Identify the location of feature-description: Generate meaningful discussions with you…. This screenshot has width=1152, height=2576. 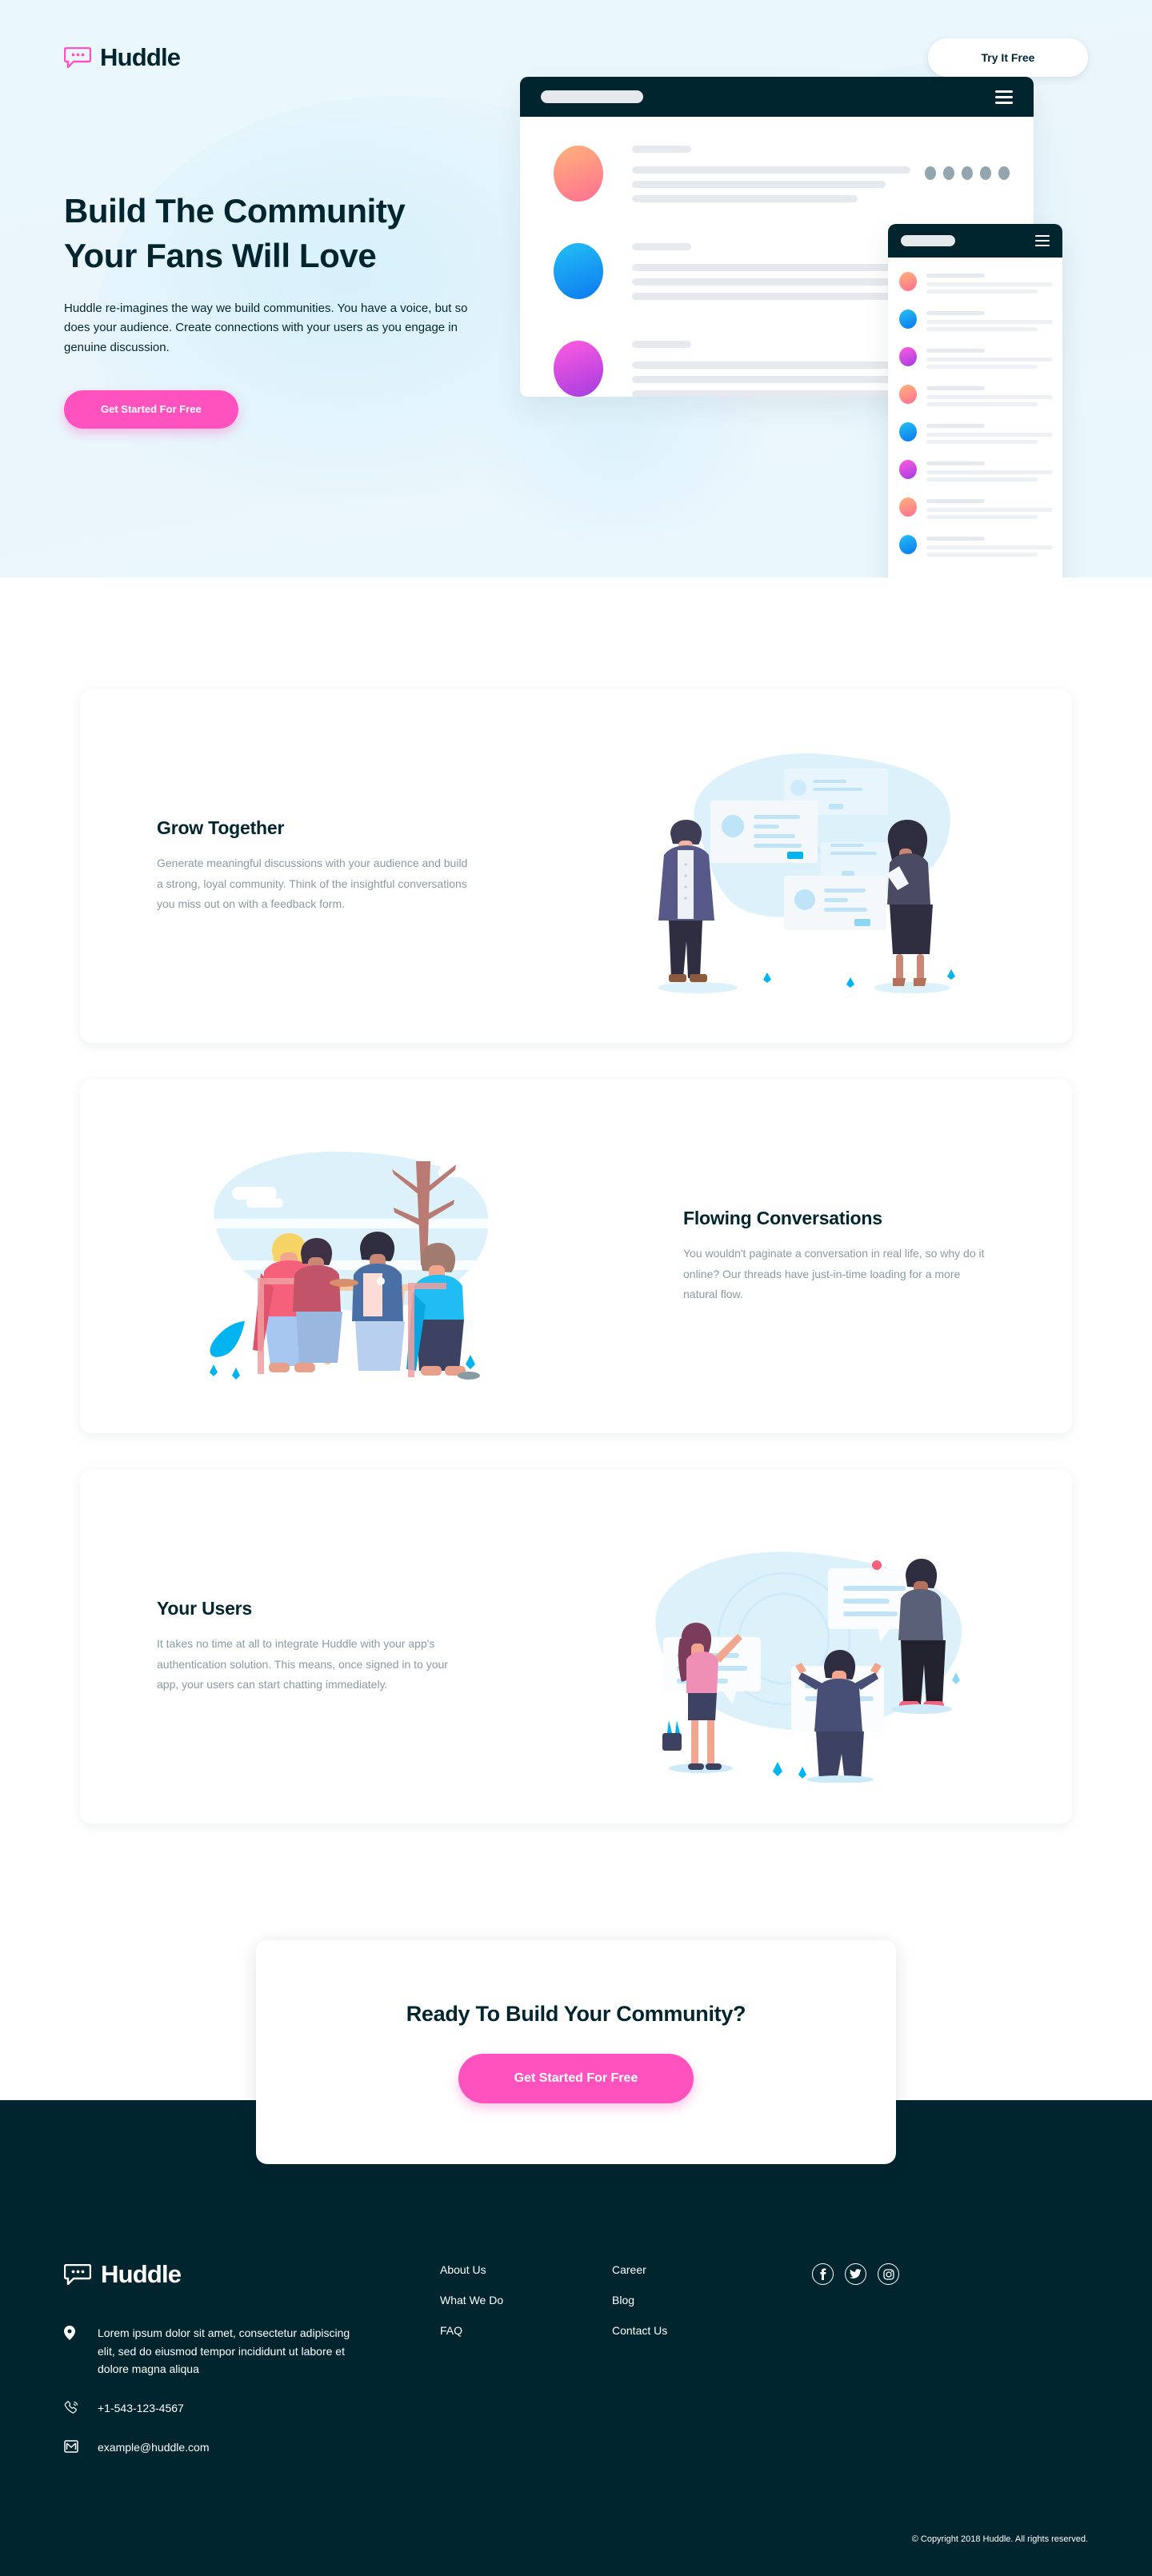
(312, 884).